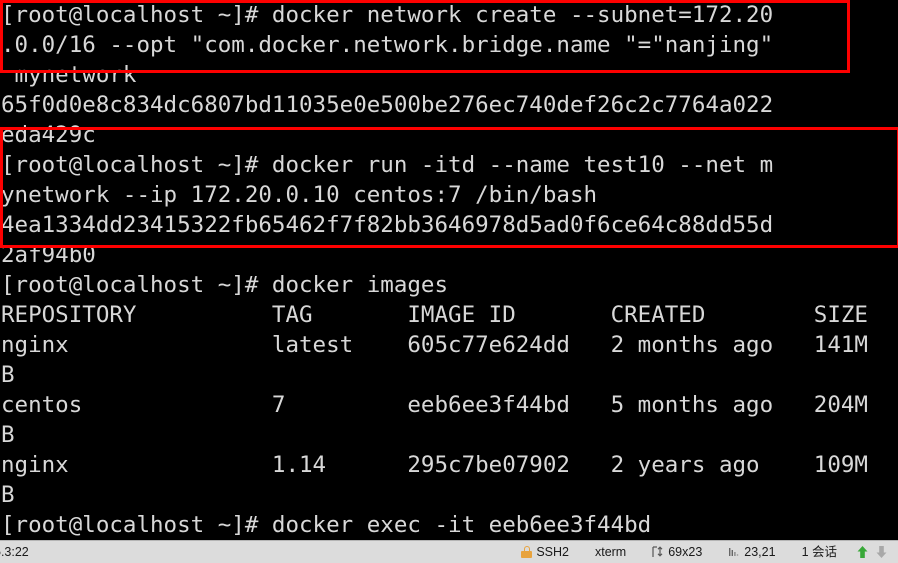 Image resolution: width=898 pixels, height=563 pixels. I want to click on status-session-count: 1 会话, so click(819, 552).